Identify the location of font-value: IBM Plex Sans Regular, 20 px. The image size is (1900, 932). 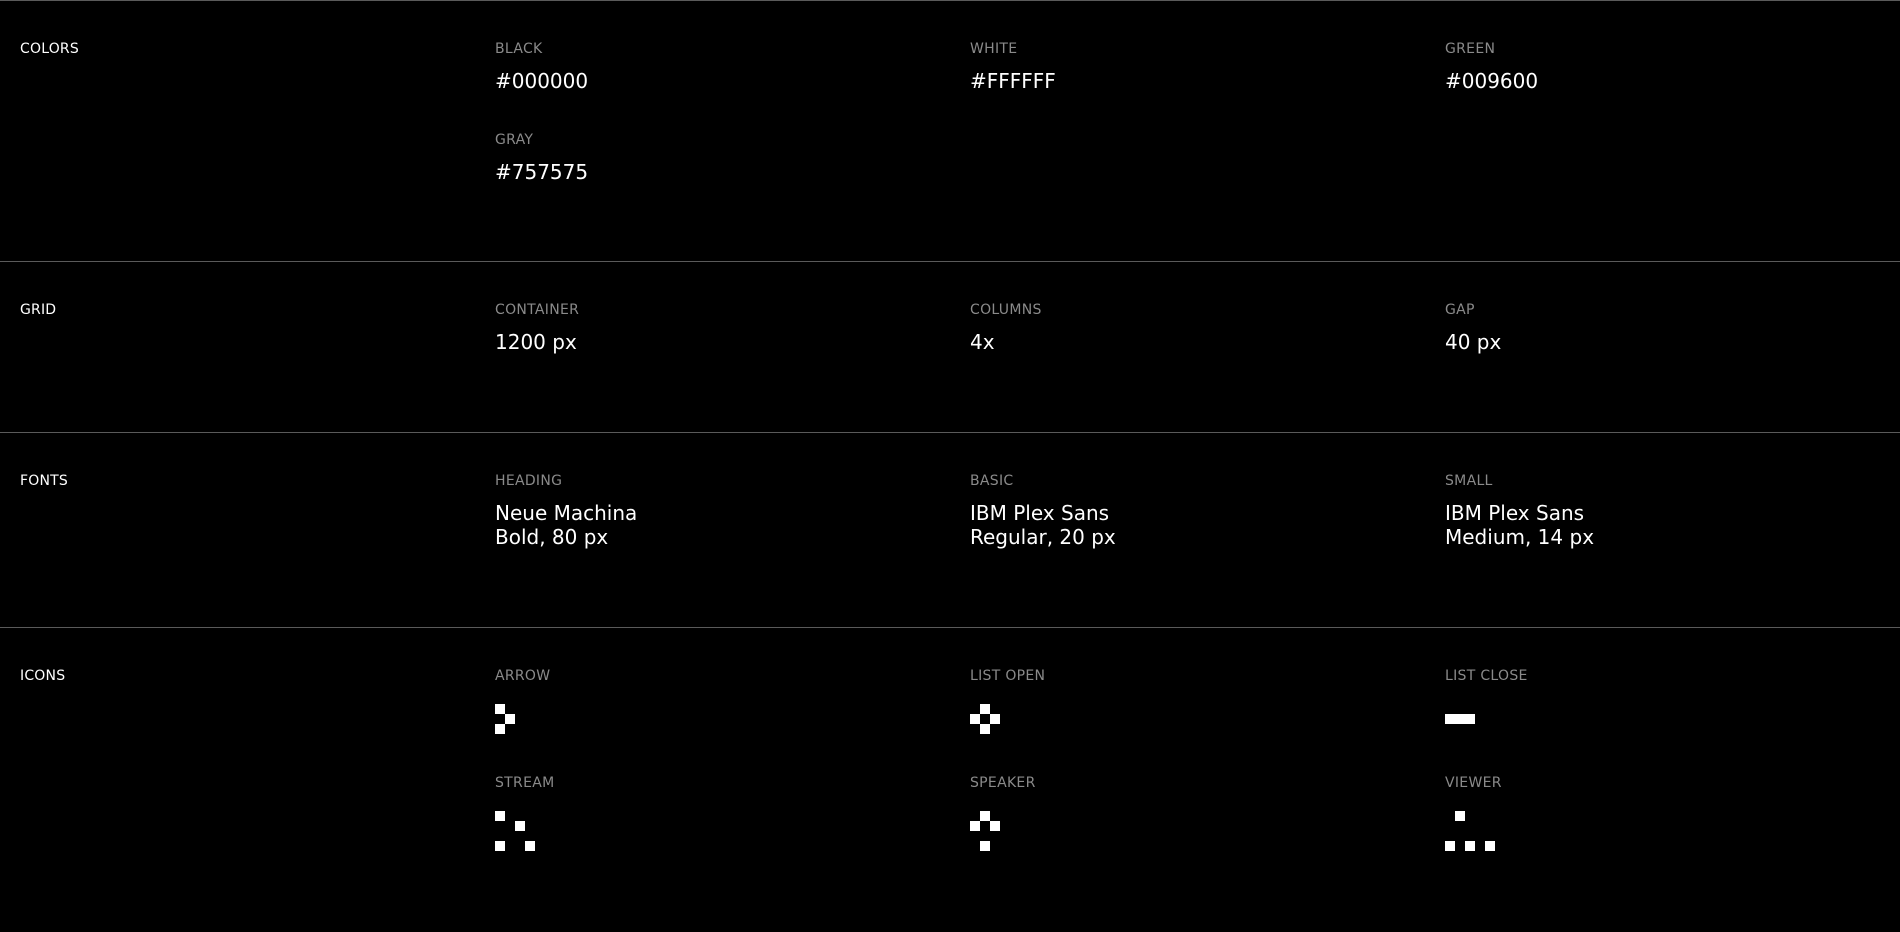
(1043, 525).